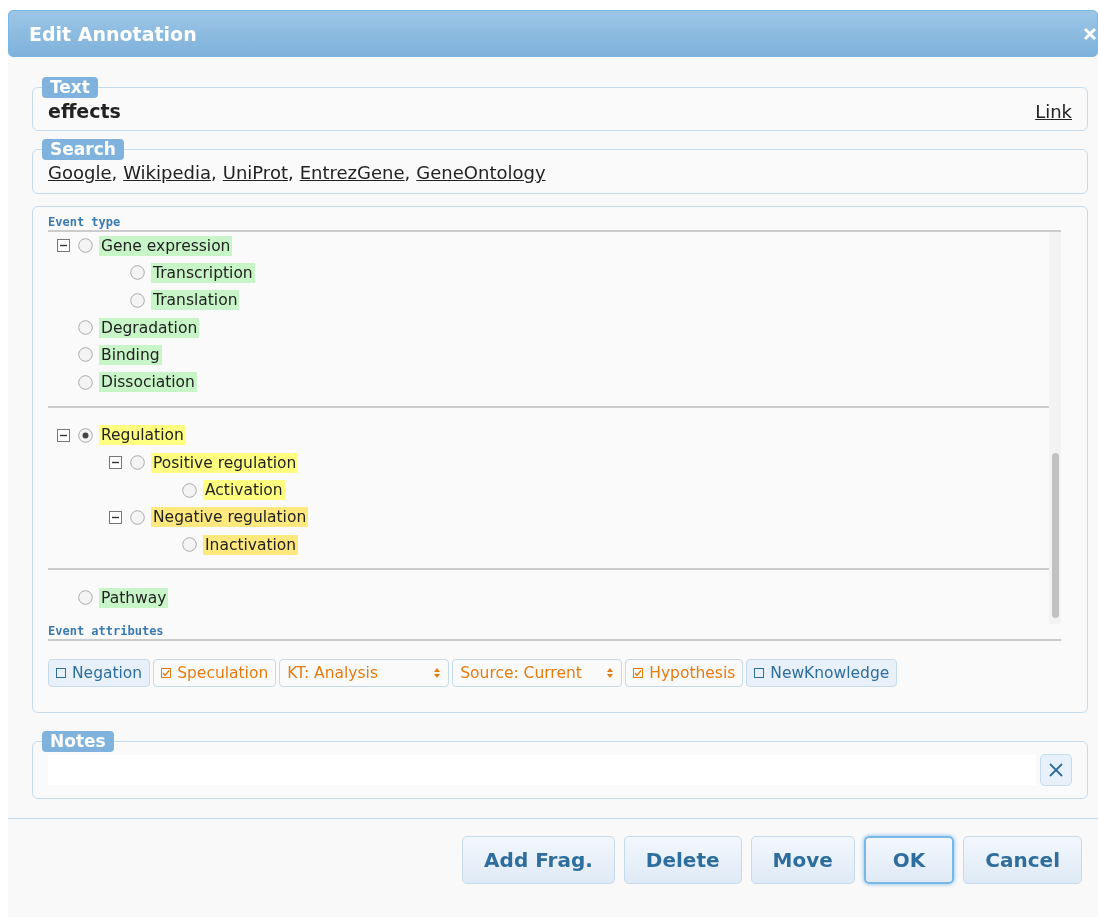 This screenshot has width=1098, height=917. I want to click on event-type-label: Degradation, so click(149, 327).